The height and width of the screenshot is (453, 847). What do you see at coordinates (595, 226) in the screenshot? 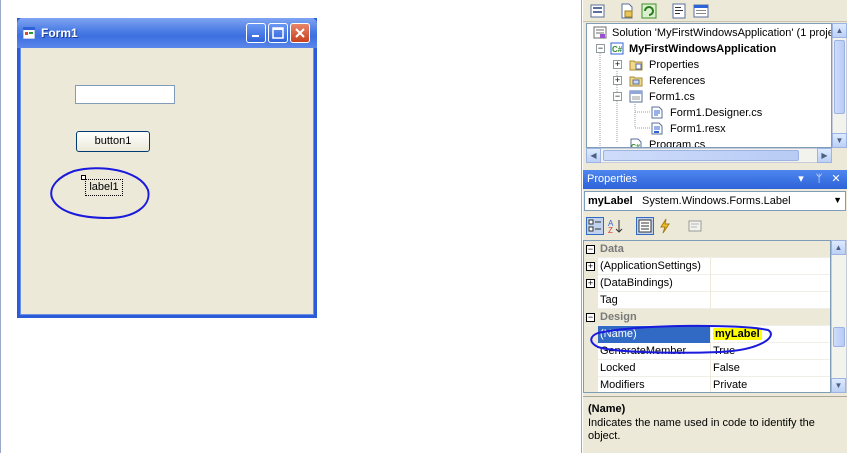
I see `categorized-button` at bounding box center [595, 226].